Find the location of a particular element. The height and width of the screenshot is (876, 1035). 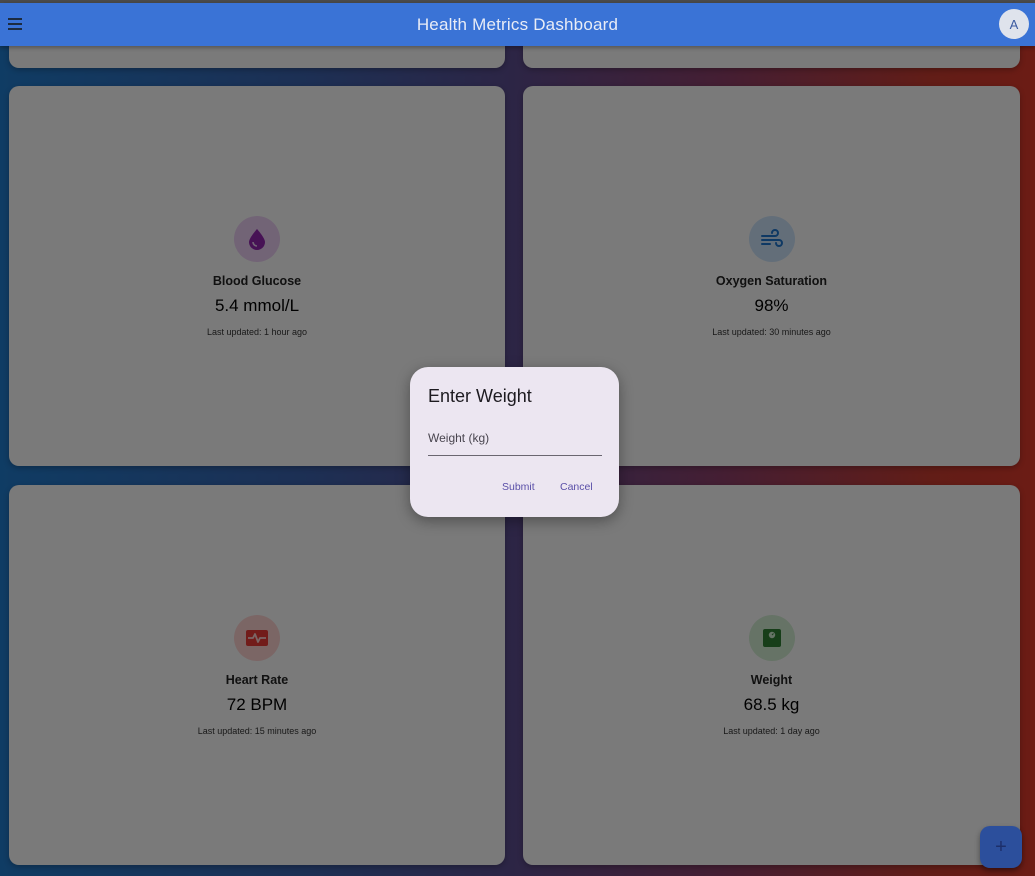

enter-weight-dialog: Enter Weight Weight (kg) Submit Cancel is located at coordinates (514, 442).